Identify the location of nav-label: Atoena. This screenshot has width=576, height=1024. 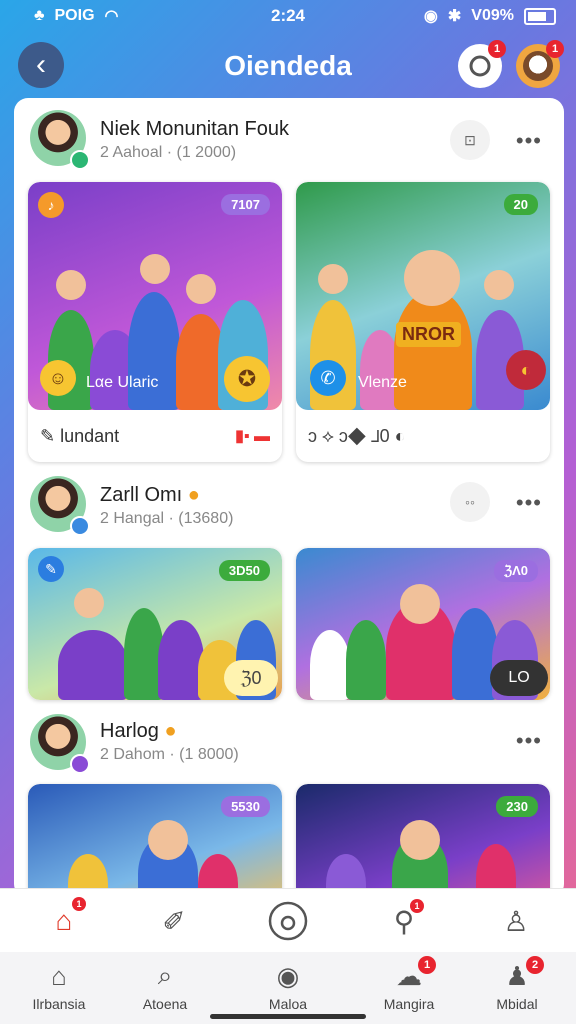
(165, 1004).